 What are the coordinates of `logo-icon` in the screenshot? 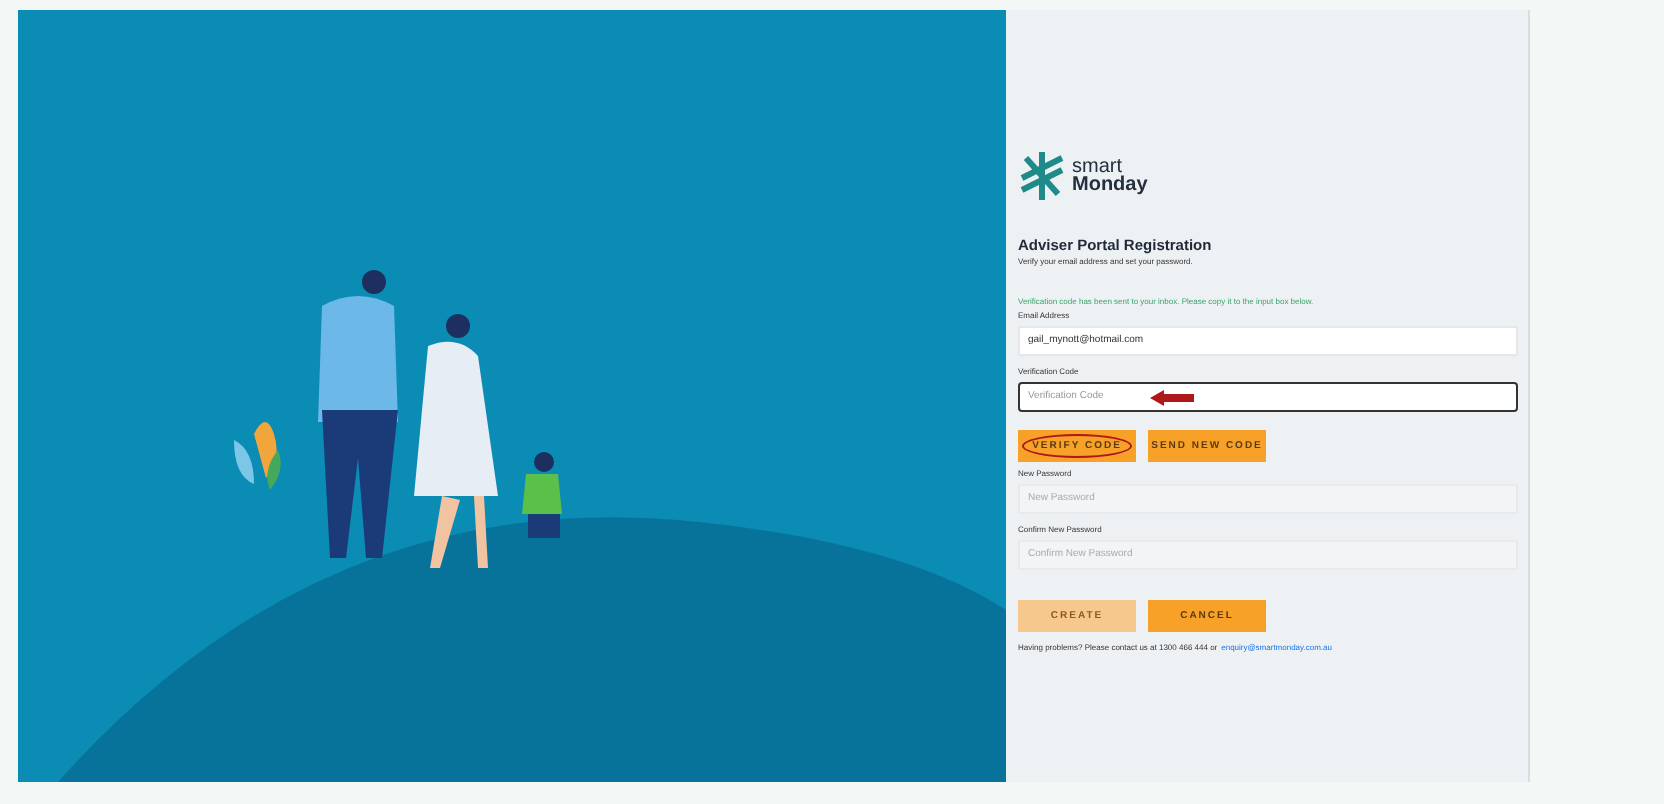 It's located at (1042, 176).